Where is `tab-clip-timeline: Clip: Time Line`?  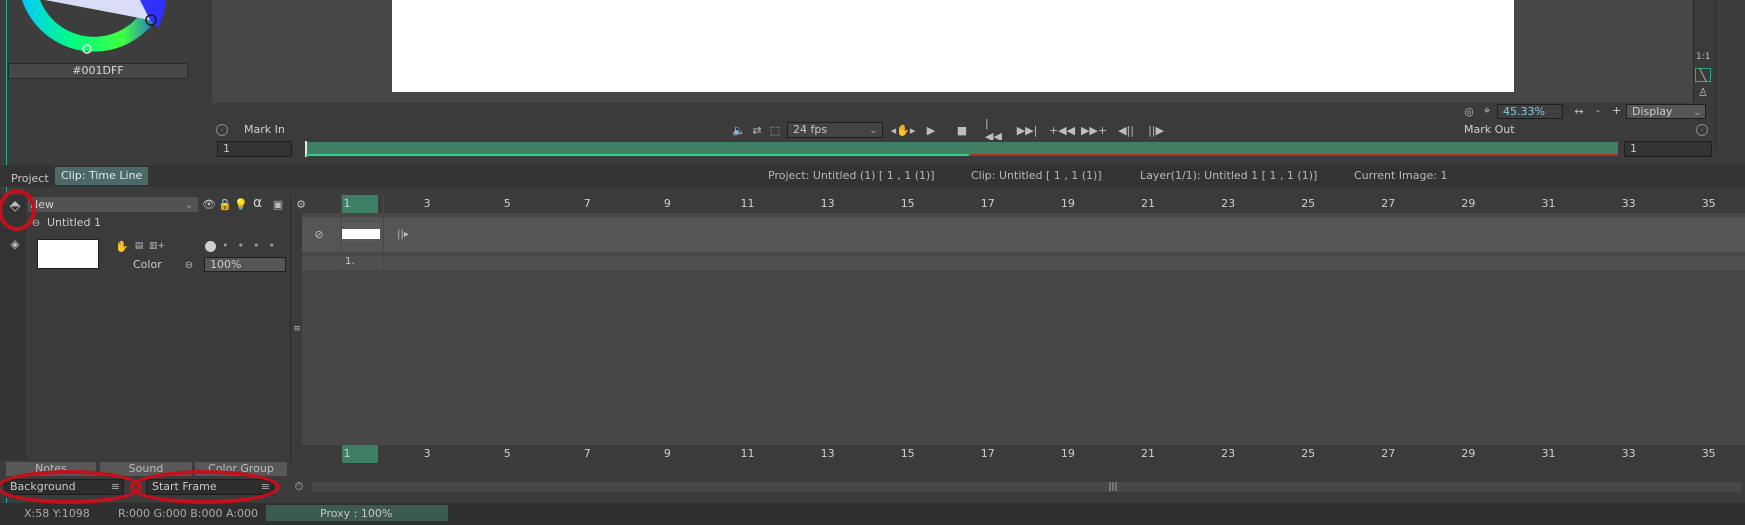 tab-clip-timeline: Clip: Time Line is located at coordinates (102, 176).